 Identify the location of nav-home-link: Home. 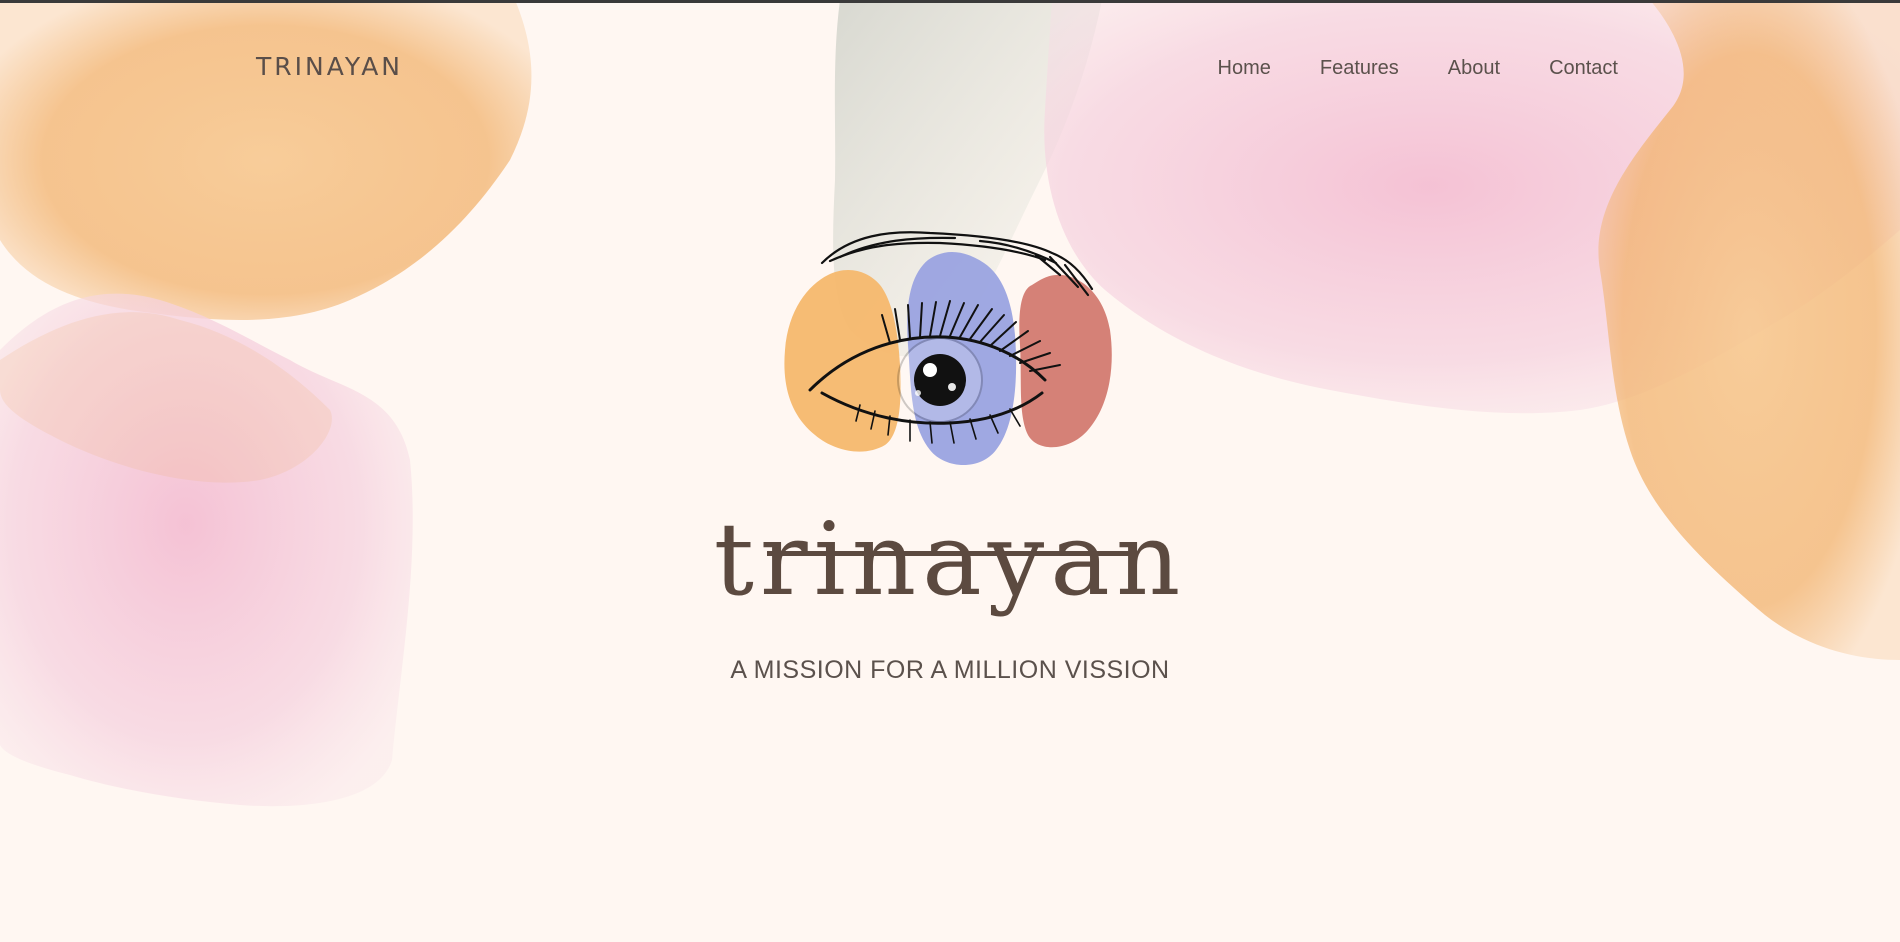
(1244, 68).